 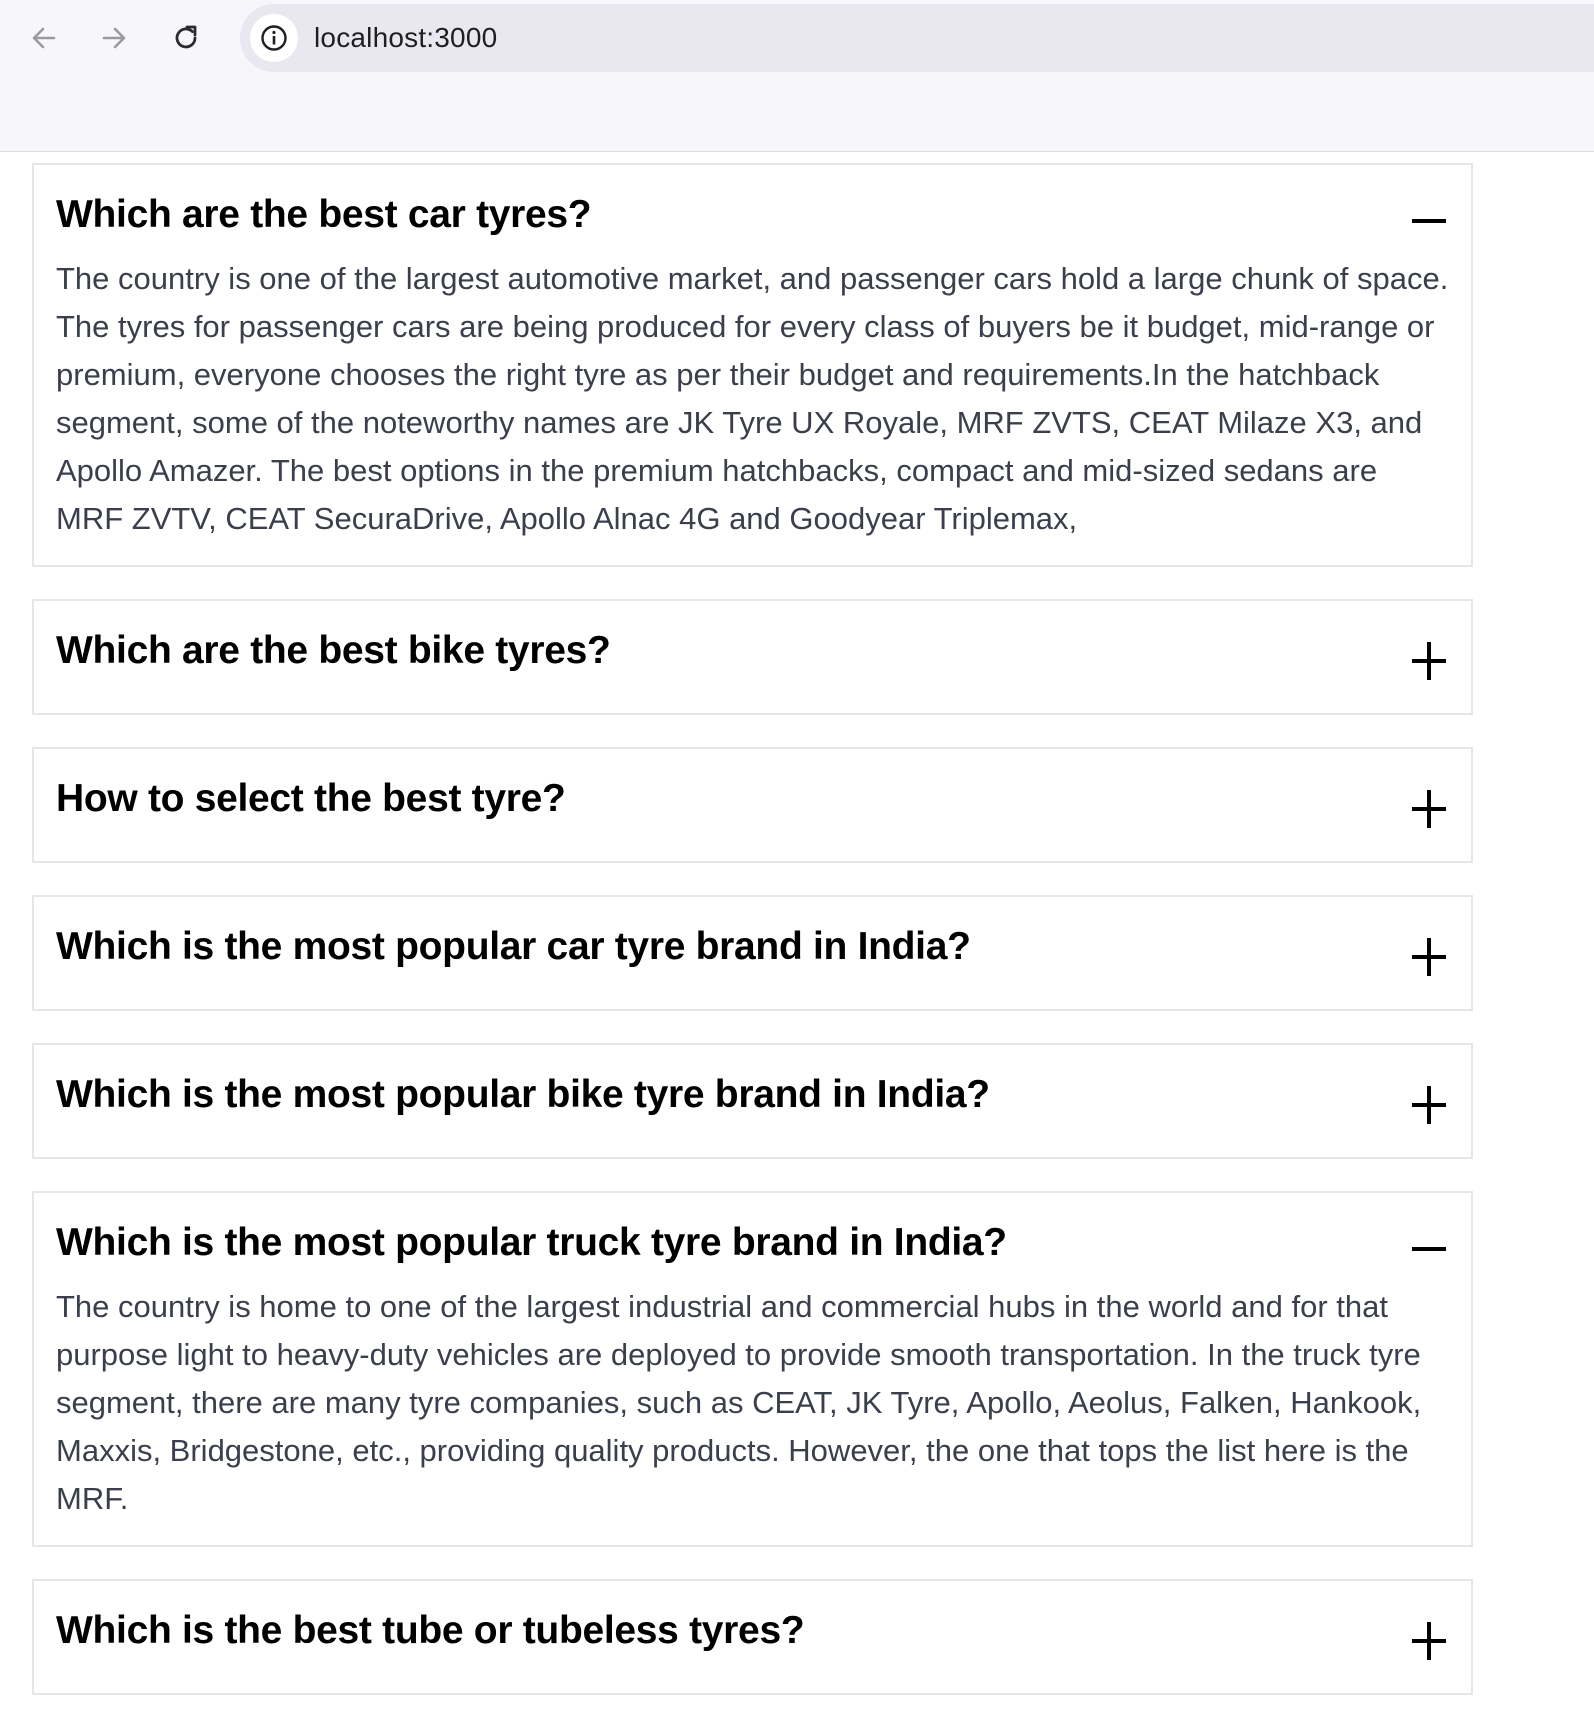 I want to click on faq-question: Which are the best bike tyres?, so click(x=333, y=650).